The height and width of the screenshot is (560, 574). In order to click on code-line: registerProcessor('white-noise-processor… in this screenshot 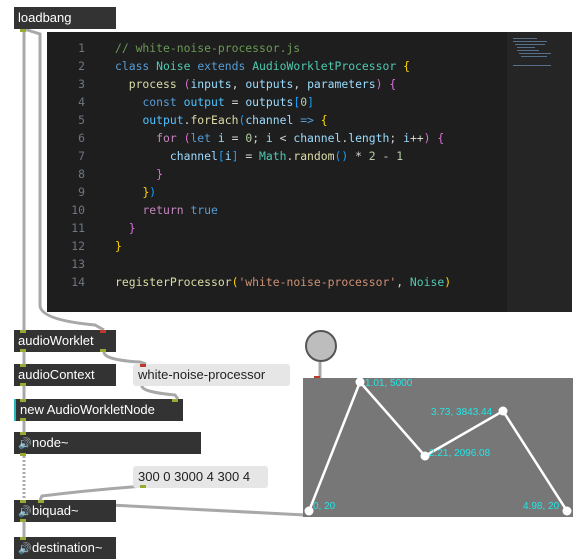, I will do `click(283, 282)`.